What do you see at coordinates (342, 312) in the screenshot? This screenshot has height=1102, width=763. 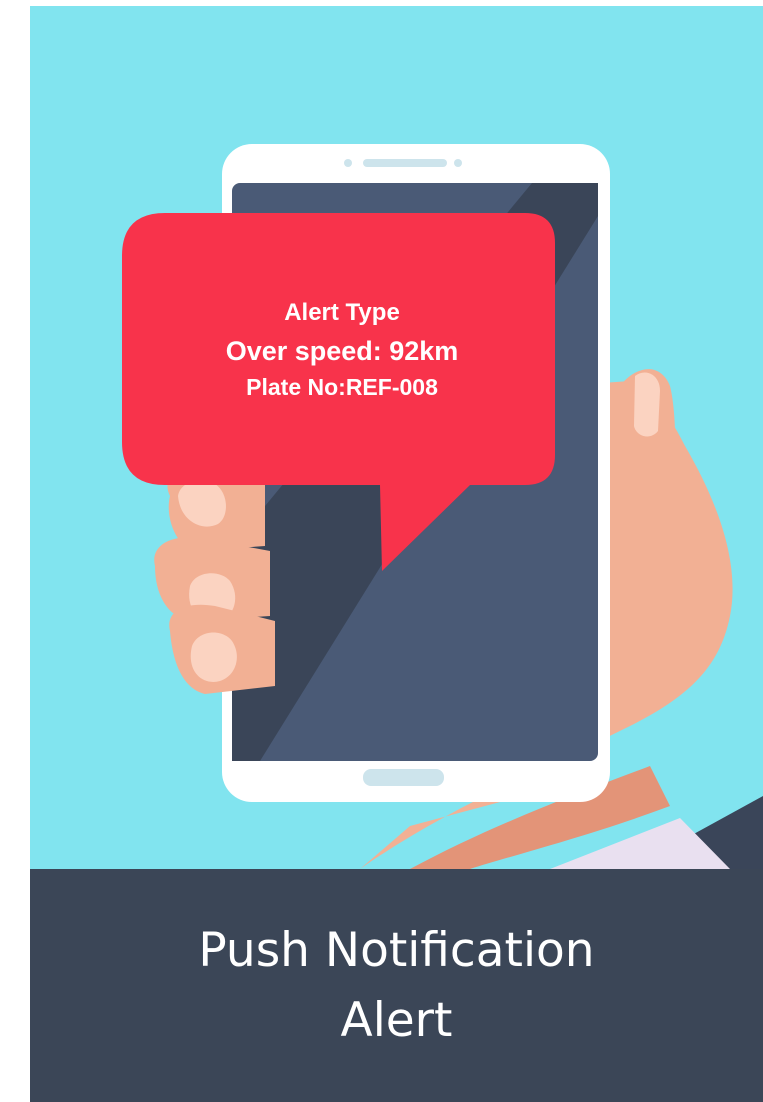 I see `alert-type-label: Alert Type` at bounding box center [342, 312].